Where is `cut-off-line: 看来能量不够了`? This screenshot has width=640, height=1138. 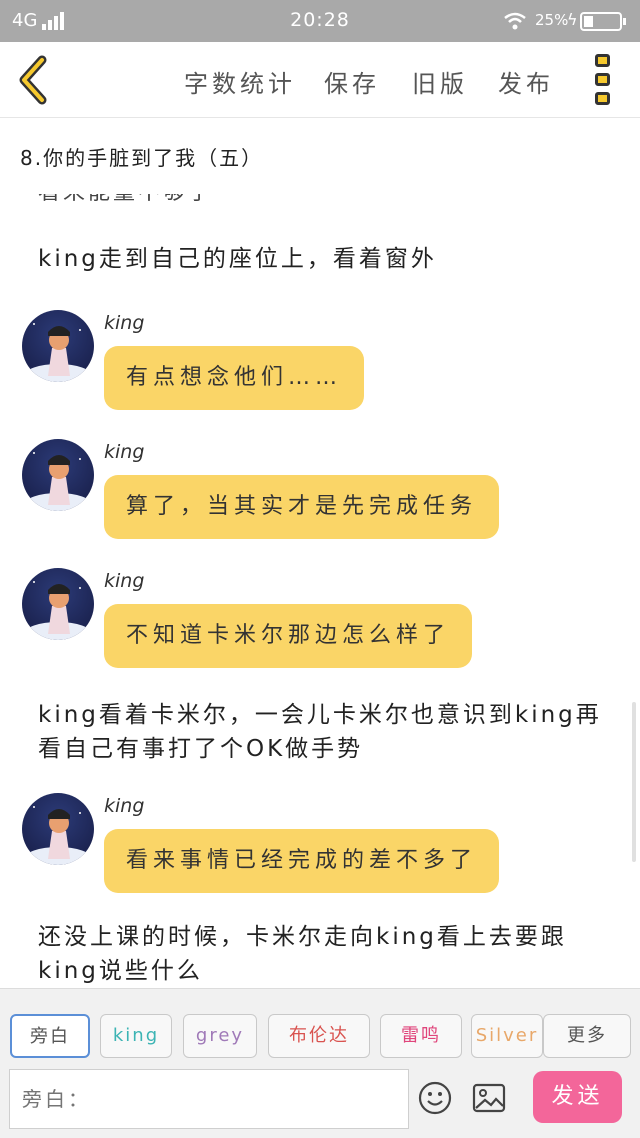
cut-off-line: 看来能量不够了 is located at coordinates (125, 200).